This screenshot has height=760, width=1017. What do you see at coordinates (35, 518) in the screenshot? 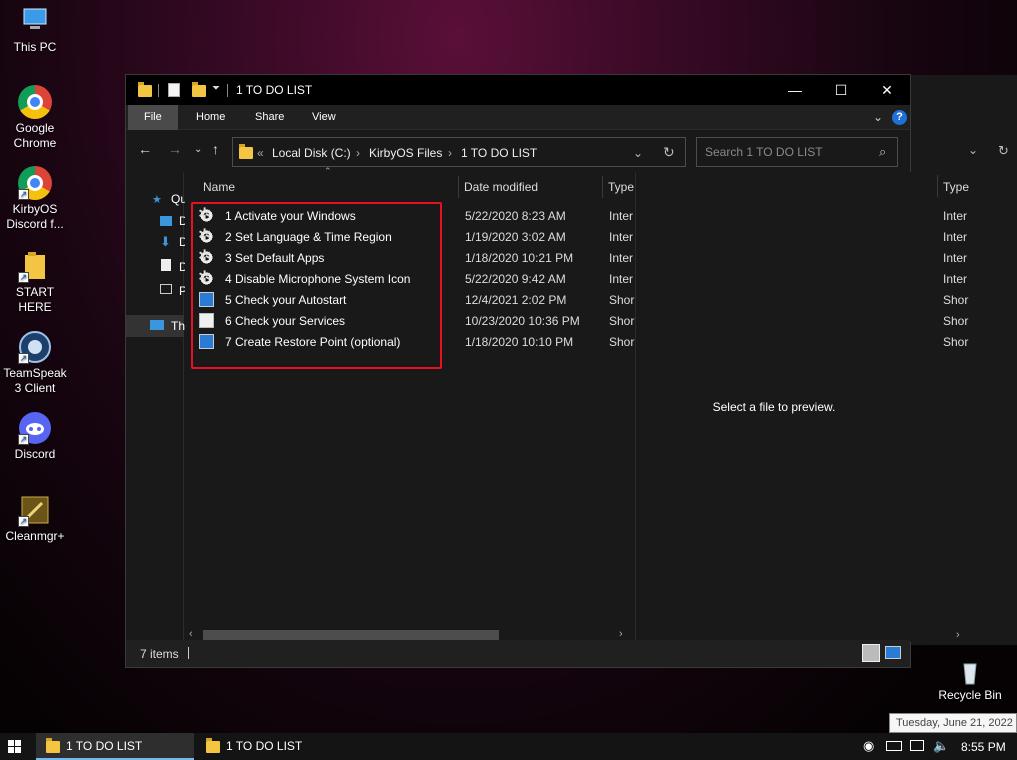
I see `desktop-icon-cleanmgr: ↗ Cleanmgr+` at bounding box center [35, 518].